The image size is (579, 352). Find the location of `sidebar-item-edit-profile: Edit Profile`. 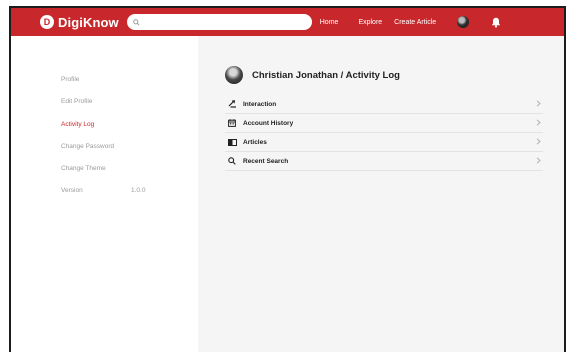

sidebar-item-edit-profile: Edit Profile is located at coordinates (76, 101).